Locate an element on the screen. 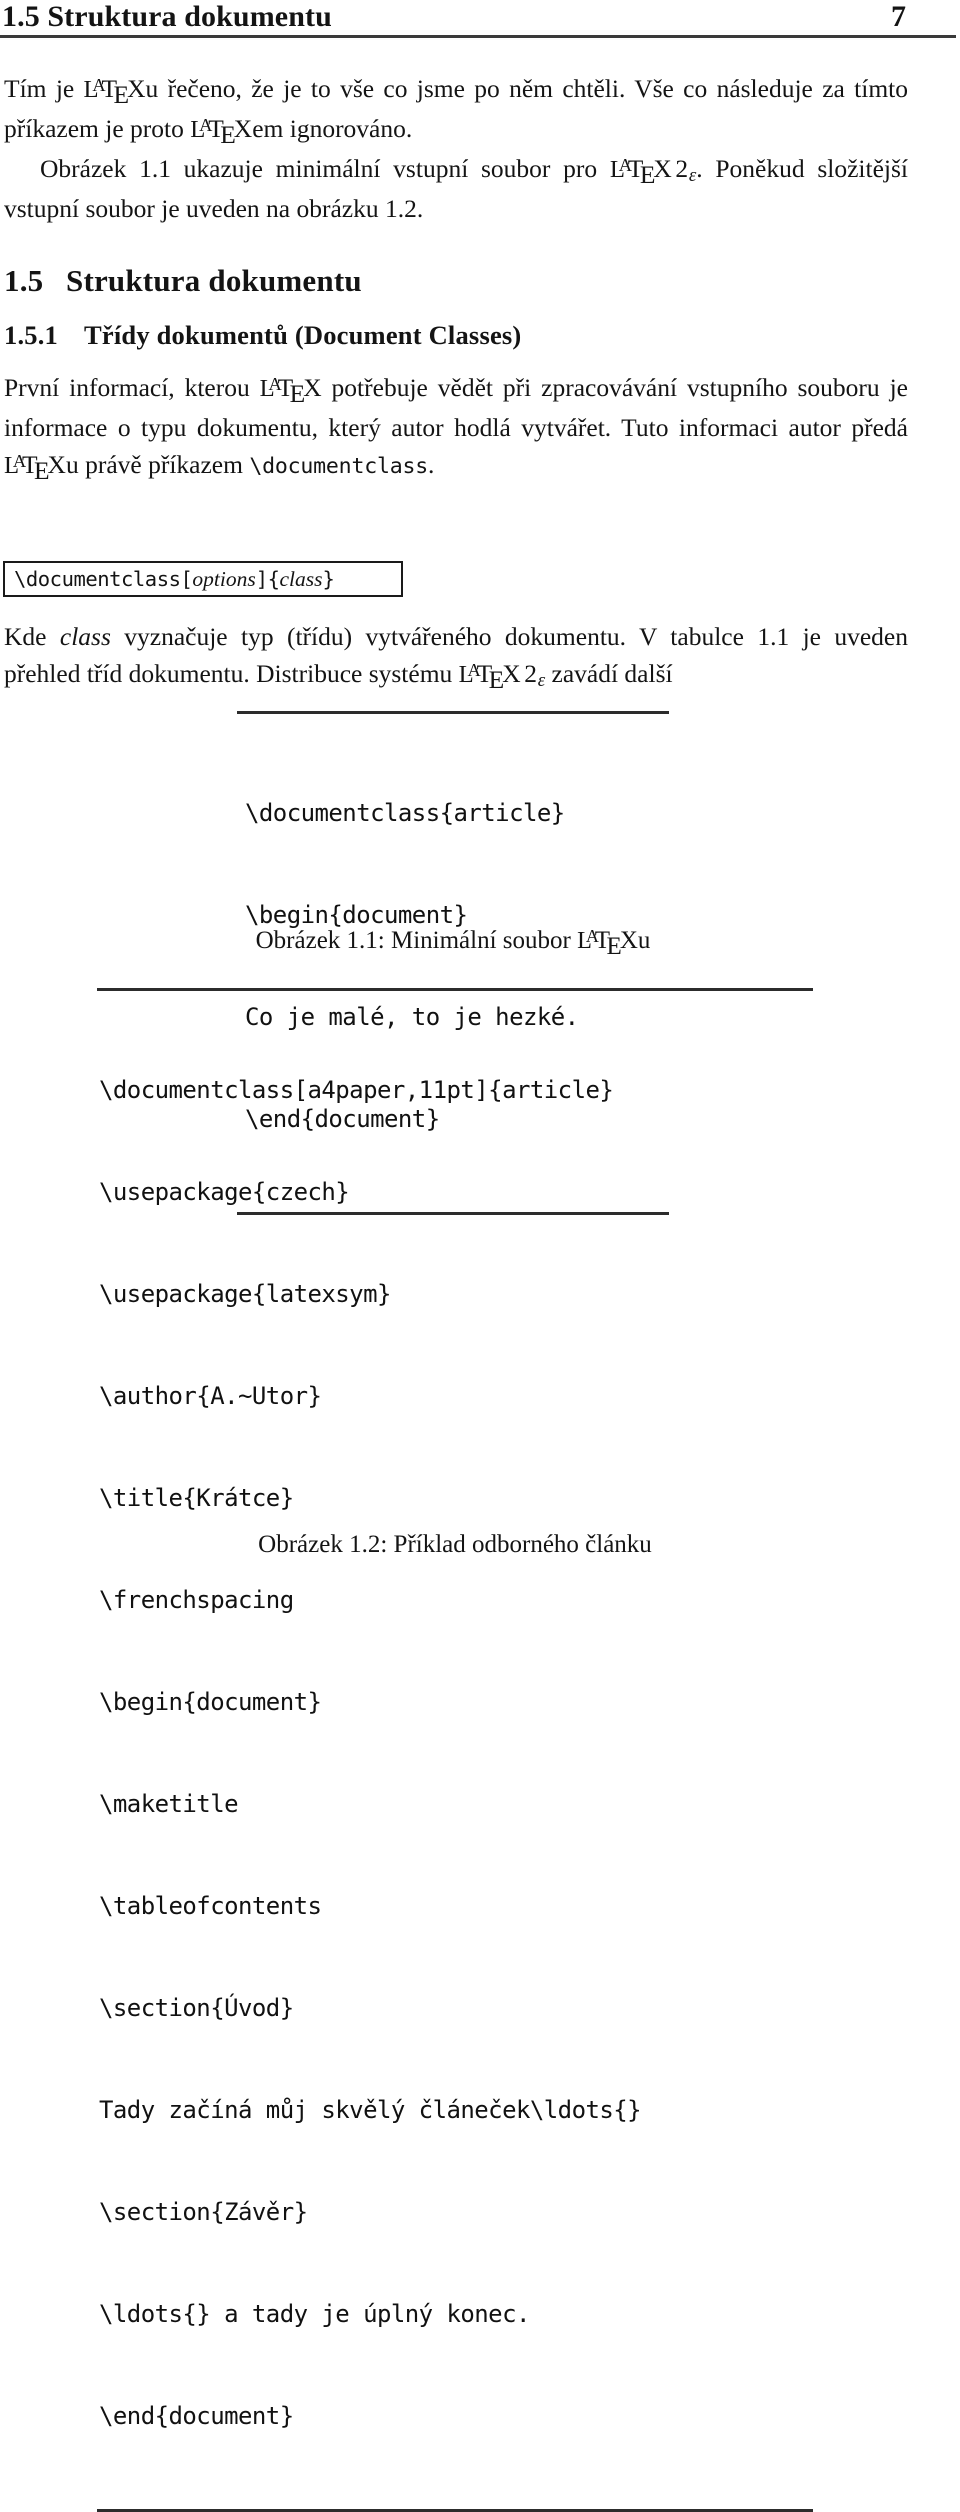 The height and width of the screenshot is (2512, 960). command-syntax-box: \documentclass[options]{class} is located at coordinates (203, 579).